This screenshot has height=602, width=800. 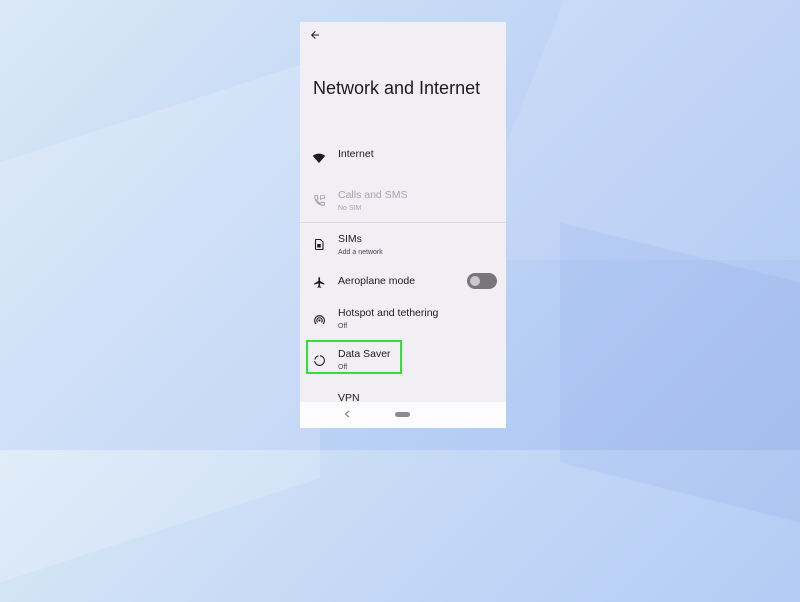 I want to click on setting-title: Hotspot and tethering, so click(x=388, y=313).